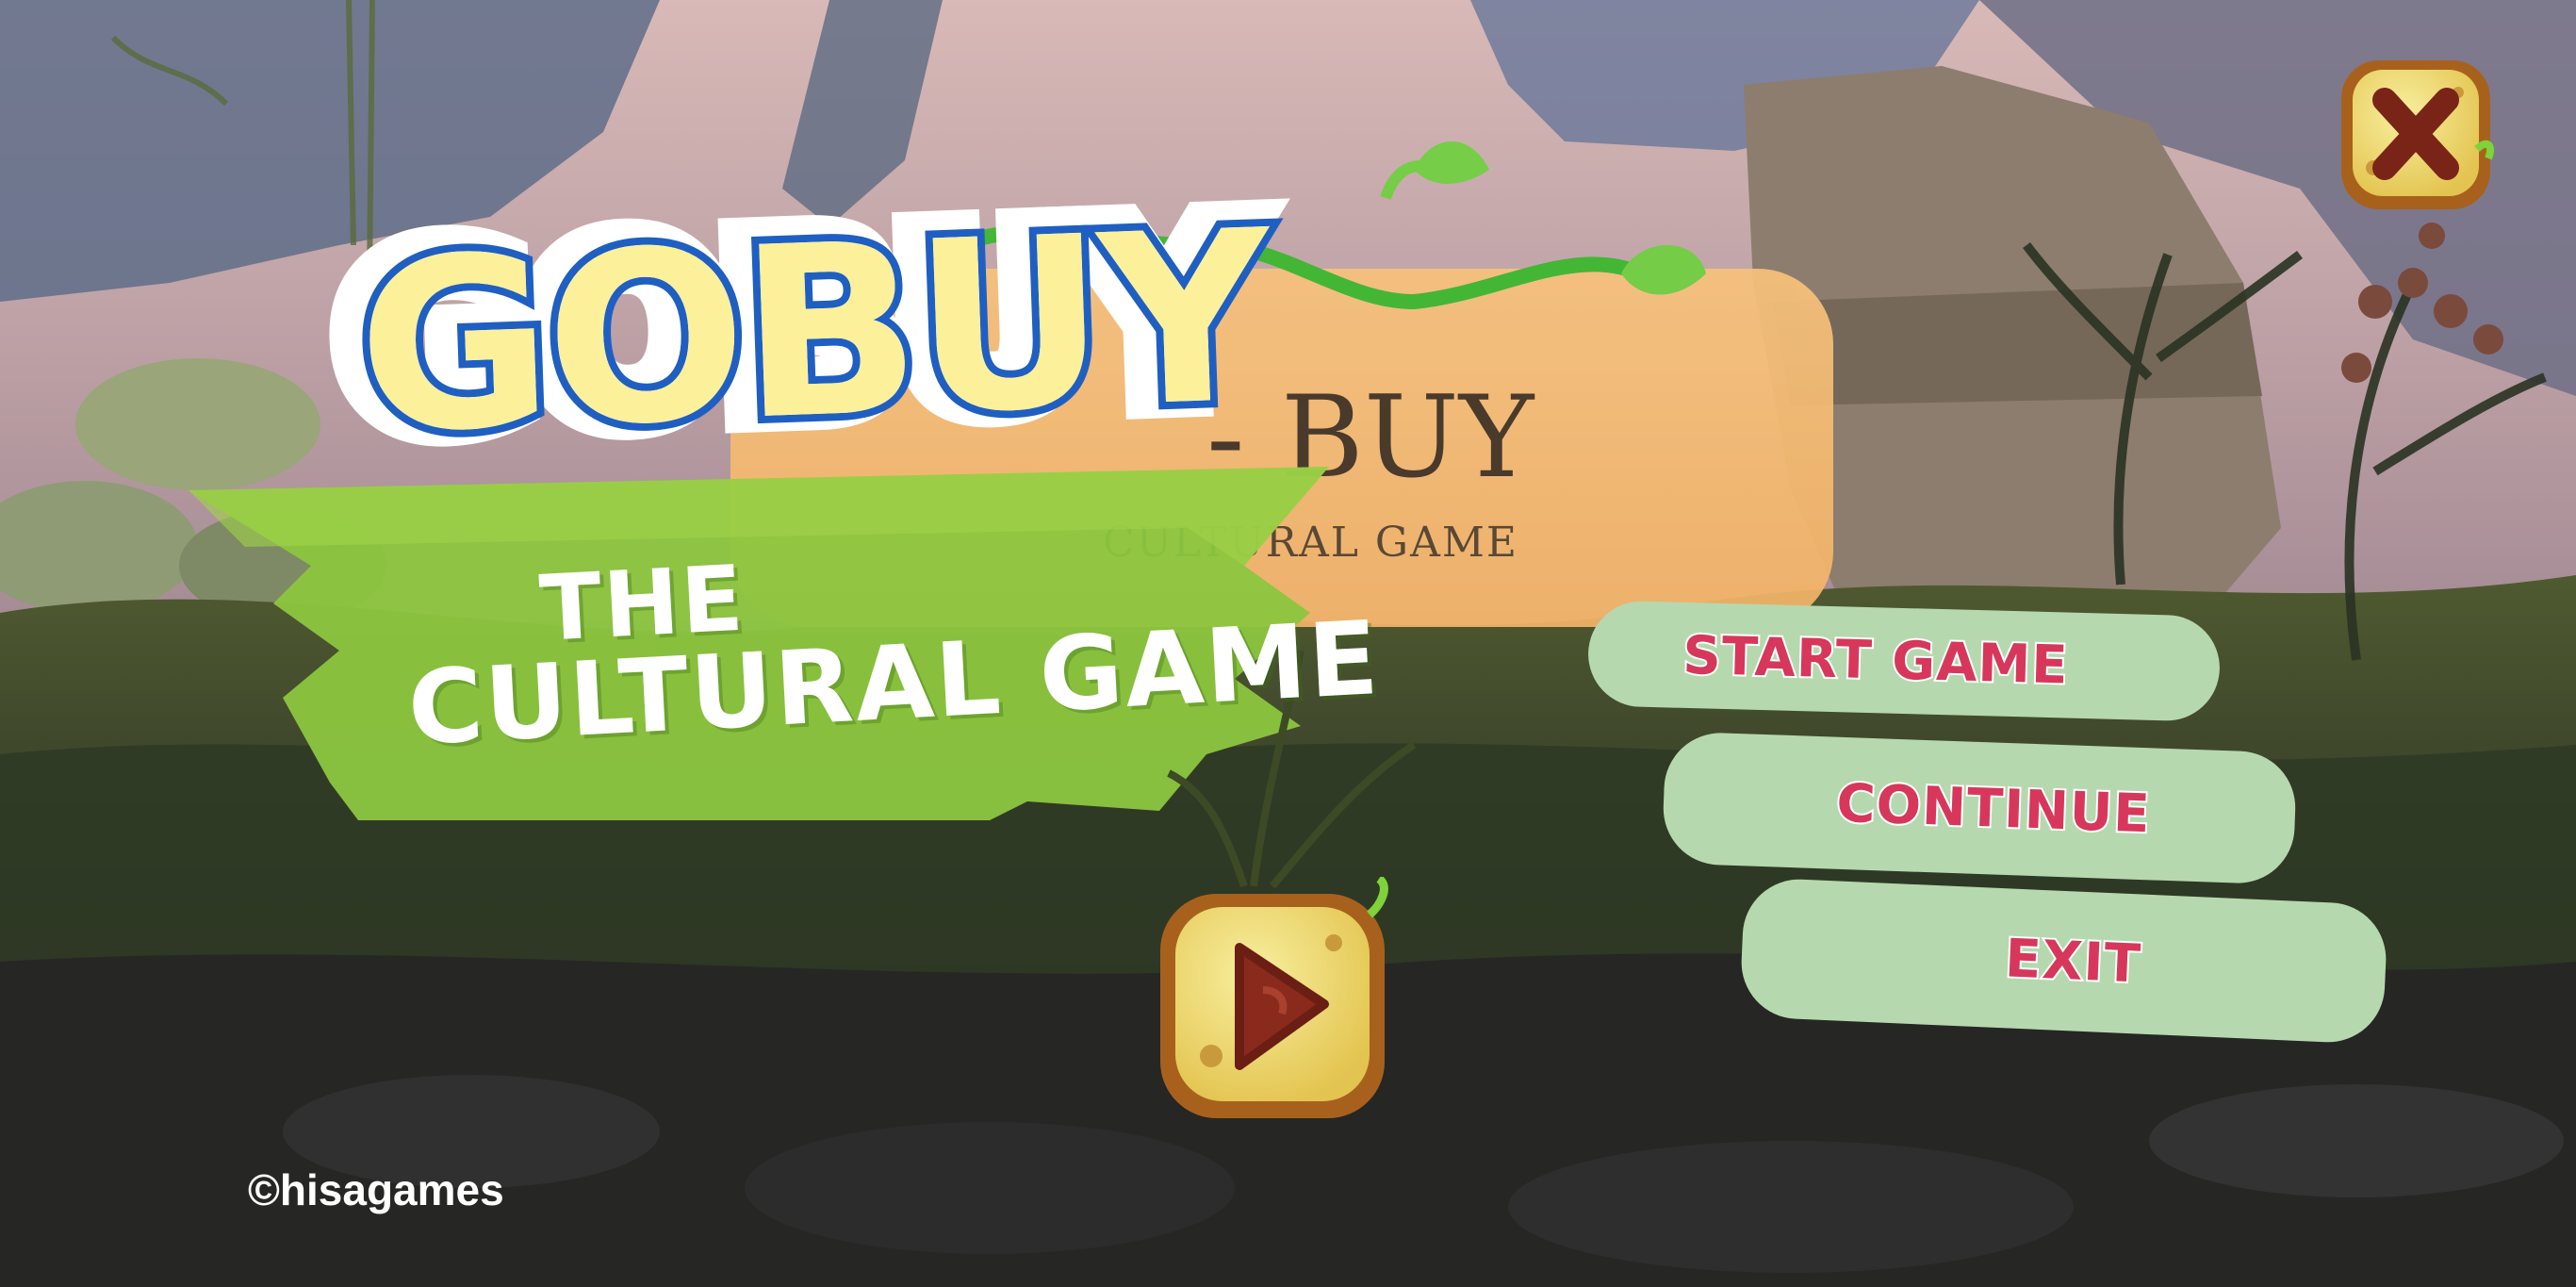 The image size is (2576, 1287). I want to click on close-icon, so click(2418, 134).